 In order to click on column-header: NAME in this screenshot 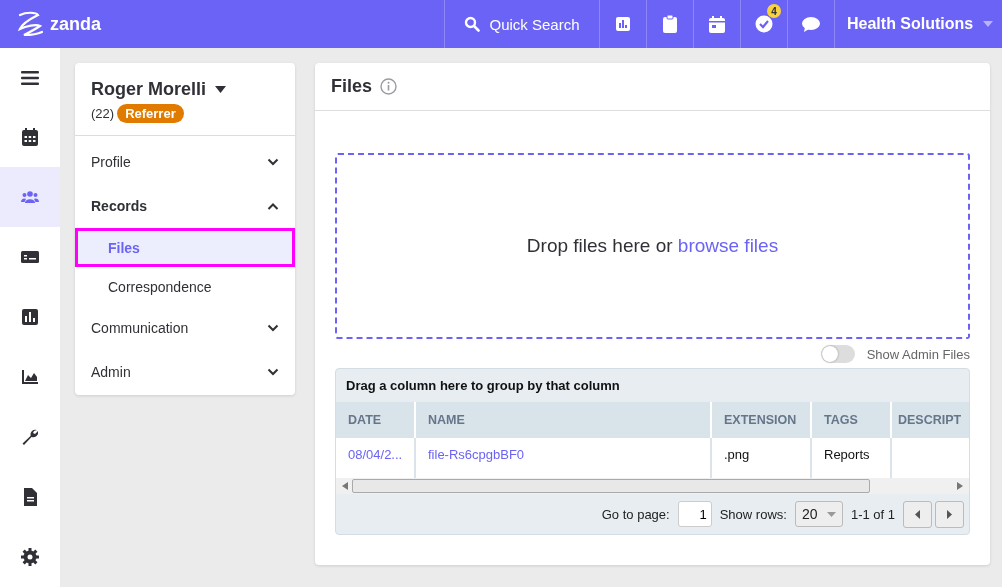, I will do `click(564, 420)`.